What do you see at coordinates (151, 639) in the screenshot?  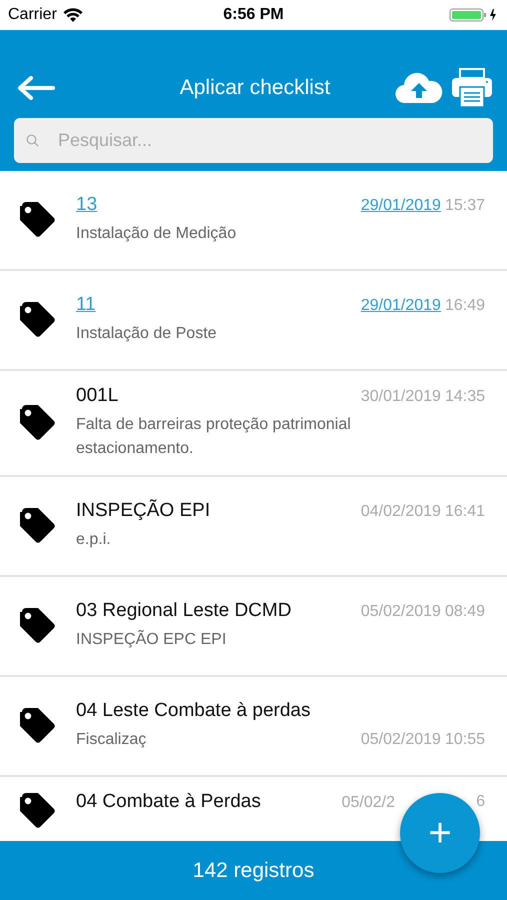 I see `item-description: INSPEÇÃO EPC EPI` at bounding box center [151, 639].